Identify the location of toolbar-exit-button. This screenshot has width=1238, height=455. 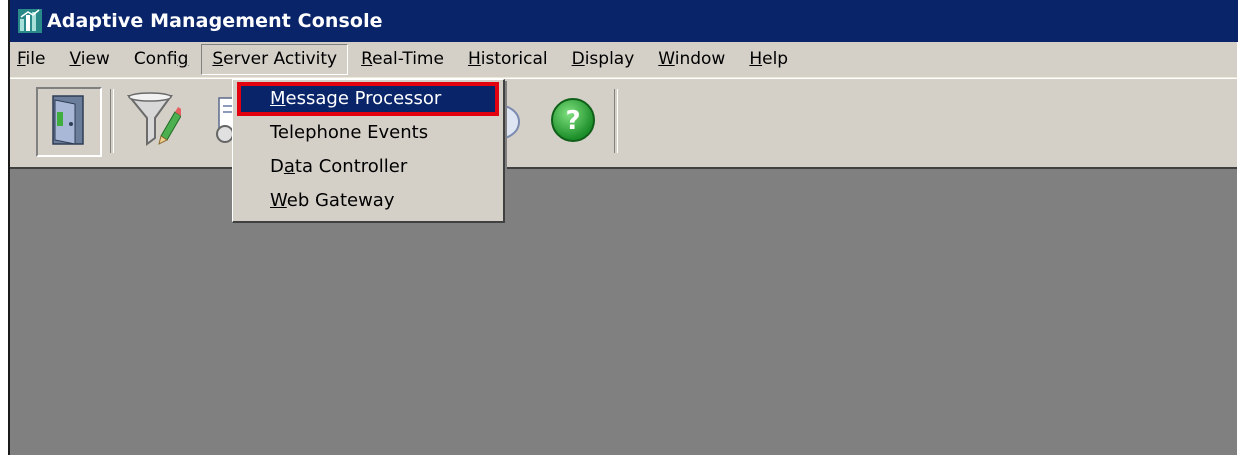
(69, 122).